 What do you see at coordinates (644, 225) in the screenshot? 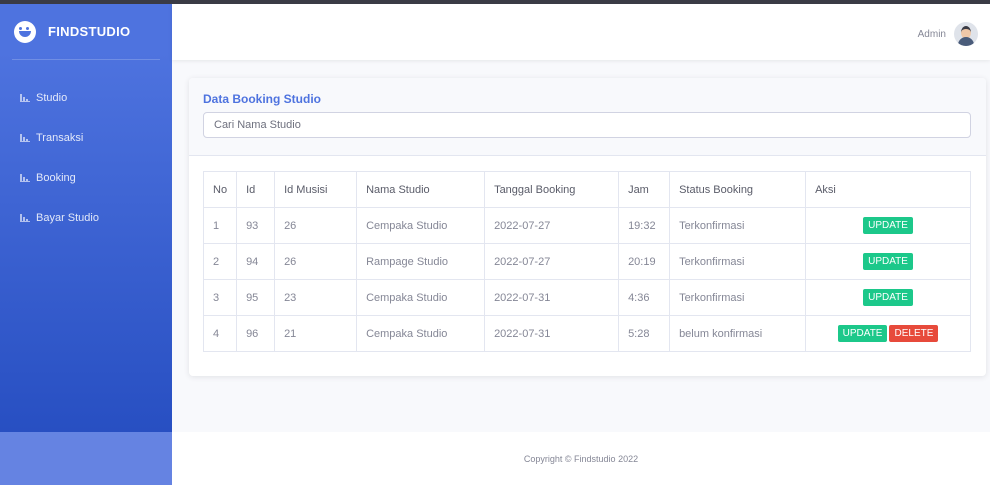
I see `cell-jam: 19:32` at bounding box center [644, 225].